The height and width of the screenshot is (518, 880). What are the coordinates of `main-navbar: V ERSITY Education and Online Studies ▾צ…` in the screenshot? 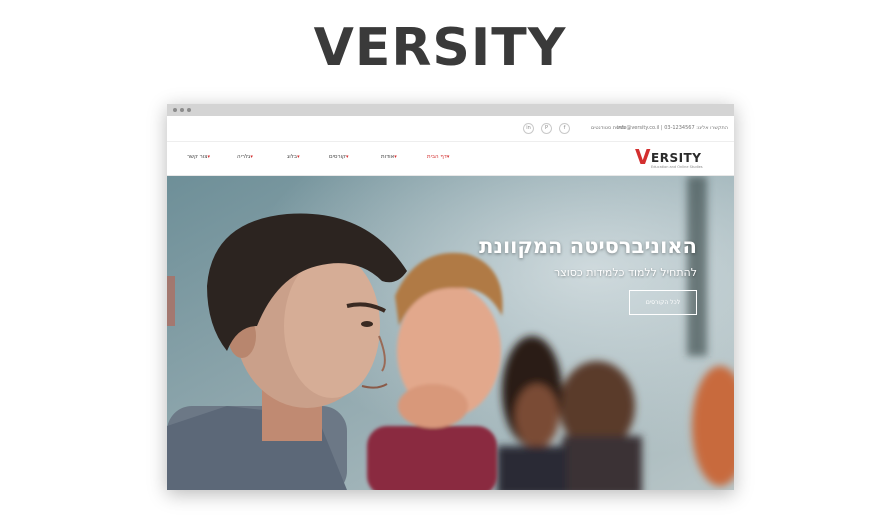 It's located at (450, 159).